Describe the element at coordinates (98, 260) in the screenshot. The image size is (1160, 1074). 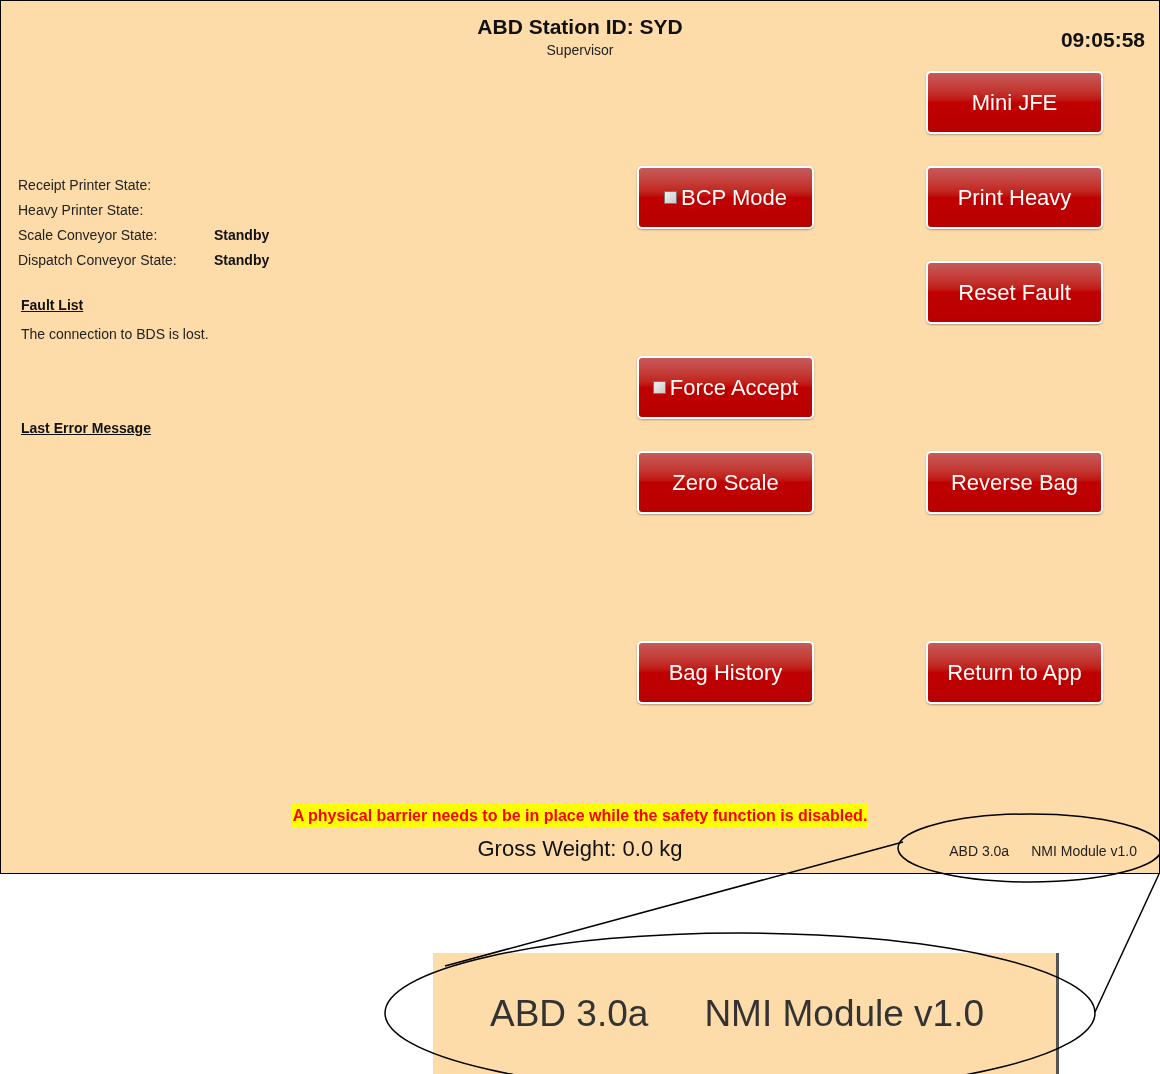
I see `state-label: Dispatch Conveyor State:` at that location.